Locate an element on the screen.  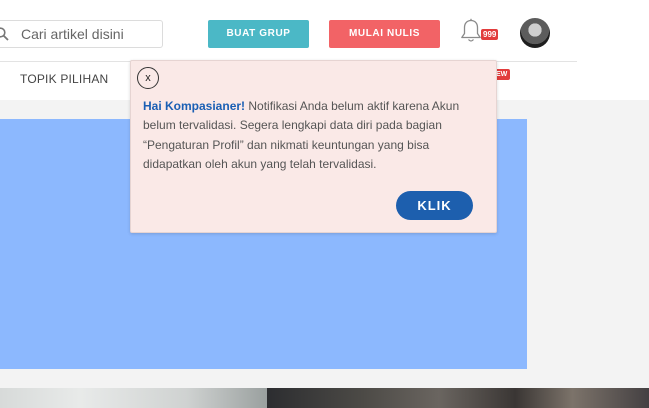
search-input is located at coordinates (89, 34).